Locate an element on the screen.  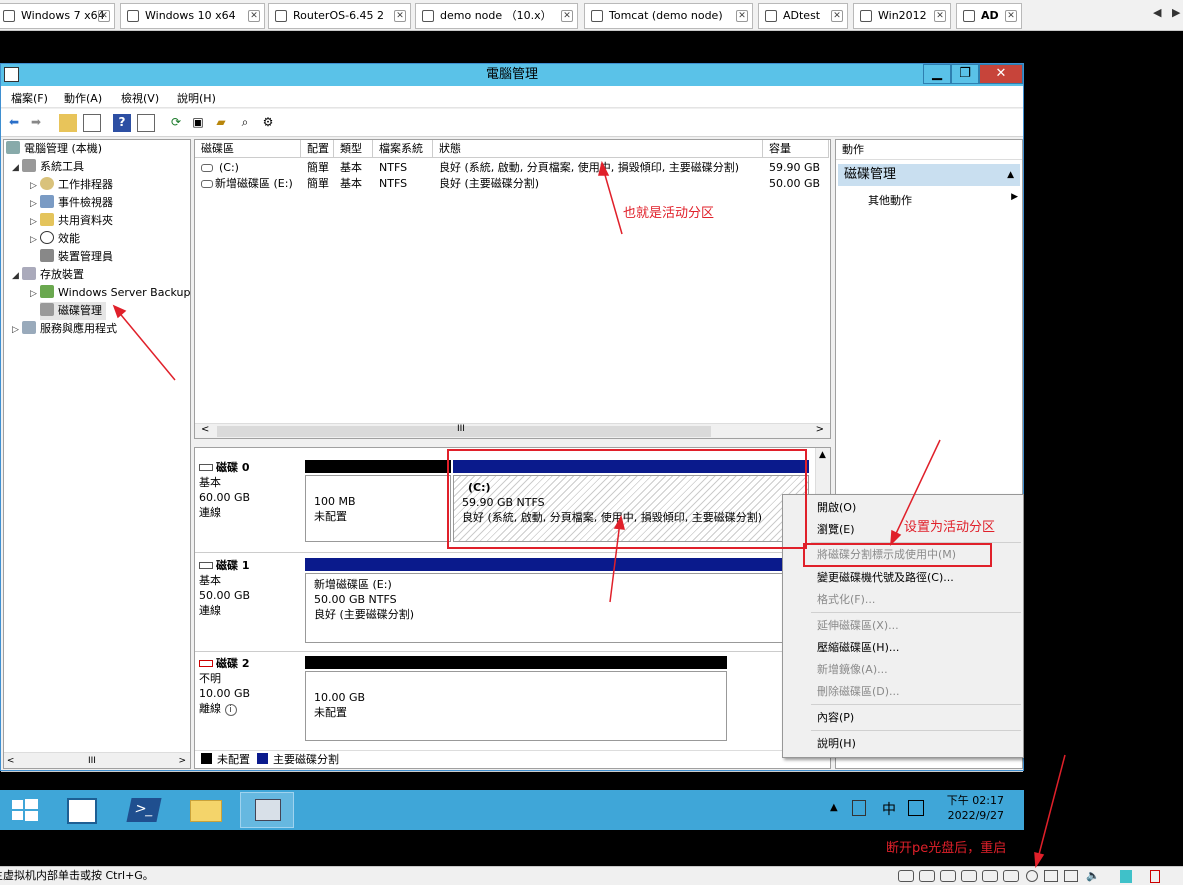
arrow-to-partition is located at coordinates (615, 562).